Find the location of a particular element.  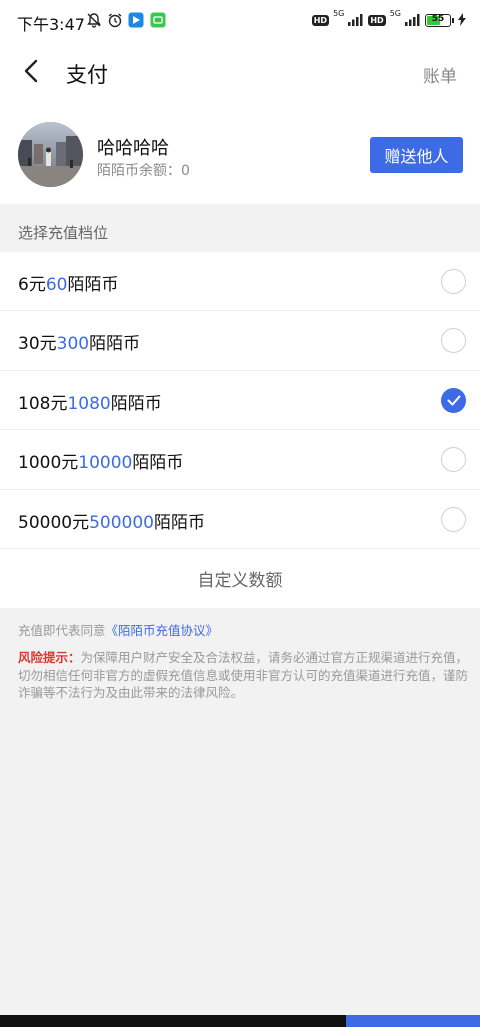

nav-bar-accent is located at coordinates (413, 1021).